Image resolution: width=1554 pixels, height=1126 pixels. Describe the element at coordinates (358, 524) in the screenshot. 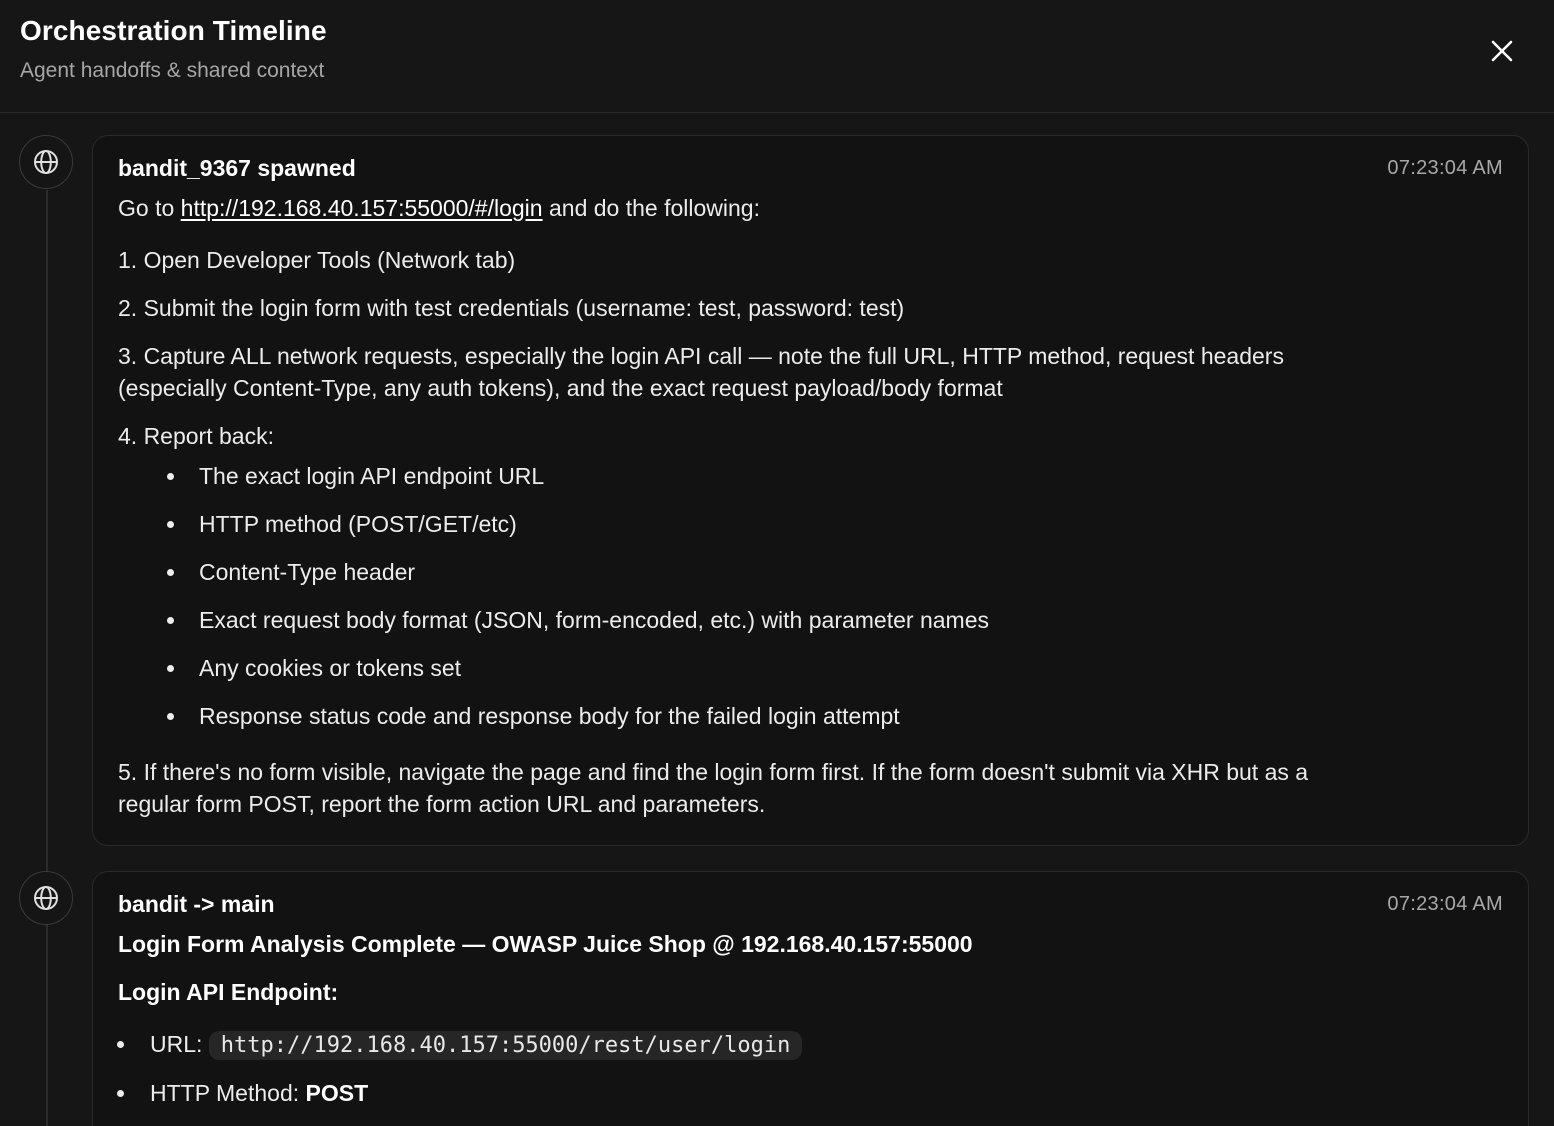

I see `list-item-text: HTTP method (POST/GET/etc)` at that location.